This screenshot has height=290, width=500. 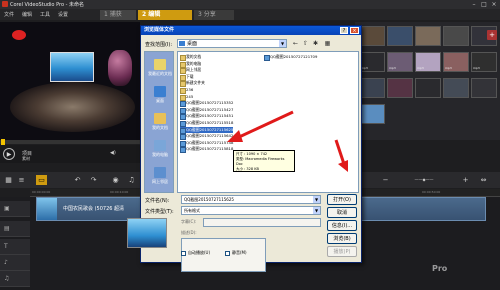 I want to click on music-track-header: ♫, so click(x=15, y=279).